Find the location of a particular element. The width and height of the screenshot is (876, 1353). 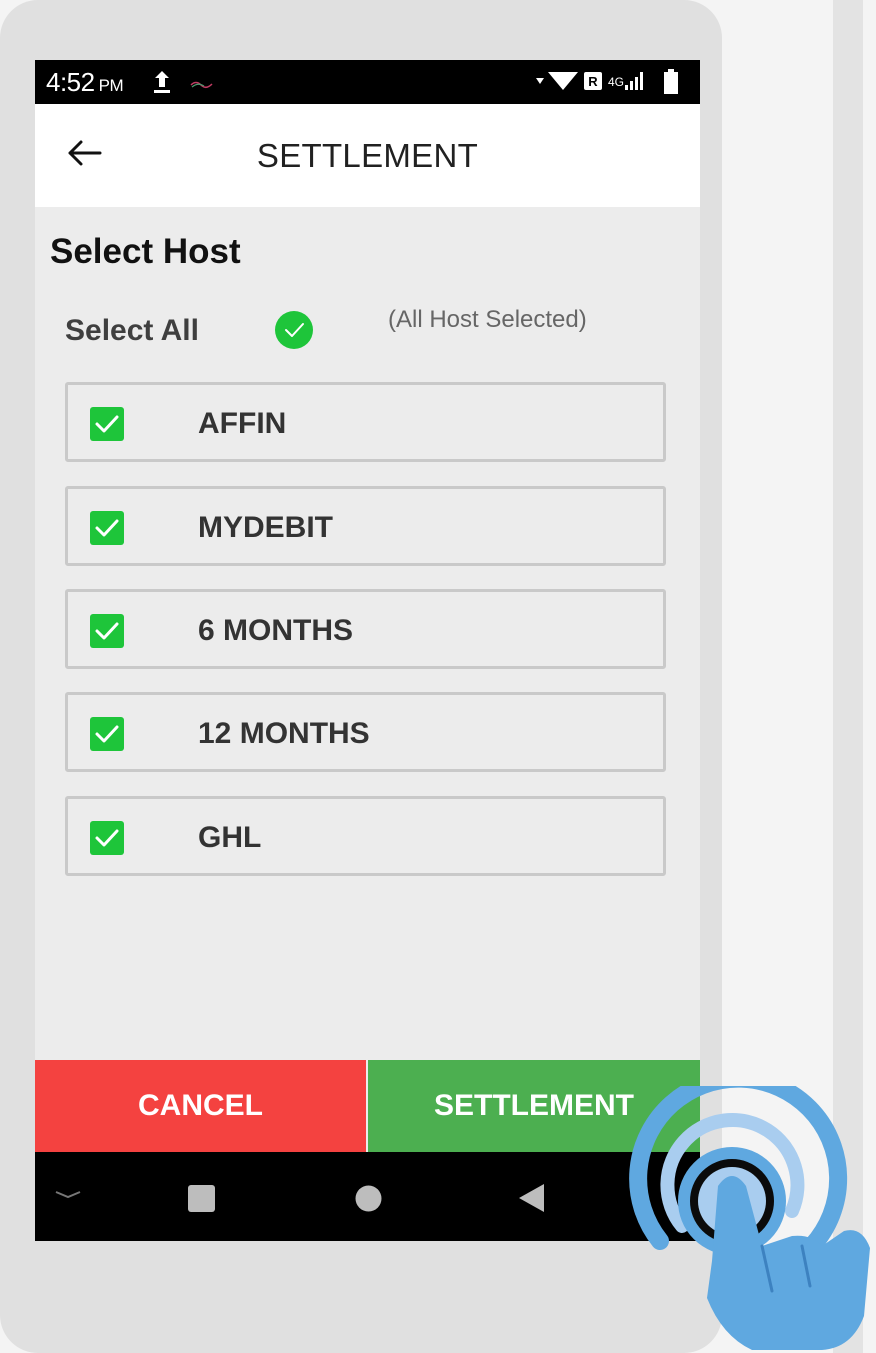

host-label: GHL is located at coordinates (230, 837).